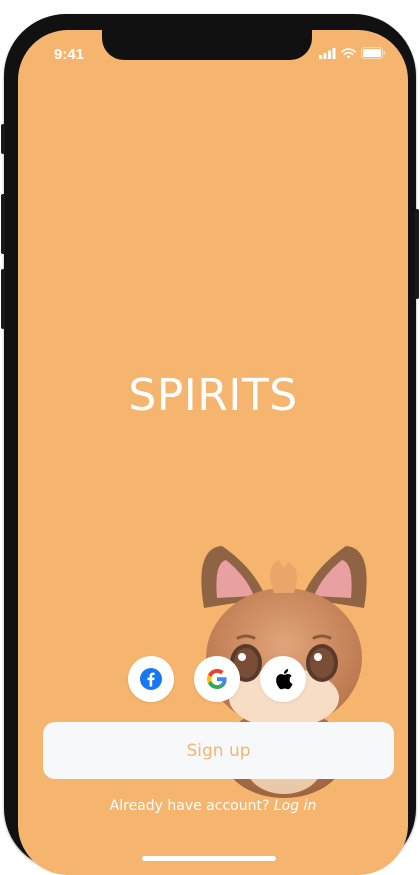 Image resolution: width=420 pixels, height=875 pixels. I want to click on apple-login-button, so click(283, 679).